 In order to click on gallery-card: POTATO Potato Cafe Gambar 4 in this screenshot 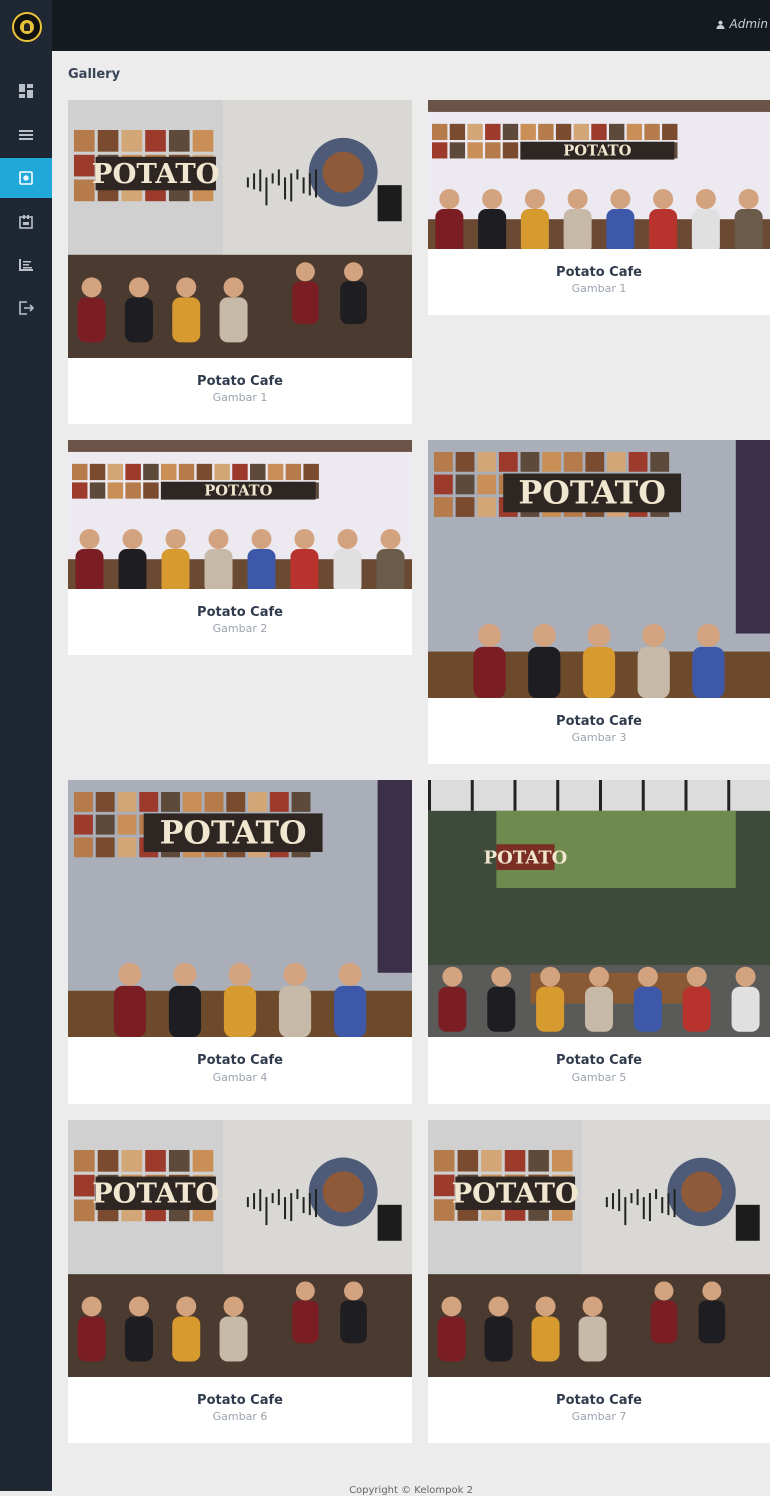, I will do `click(240, 942)`.